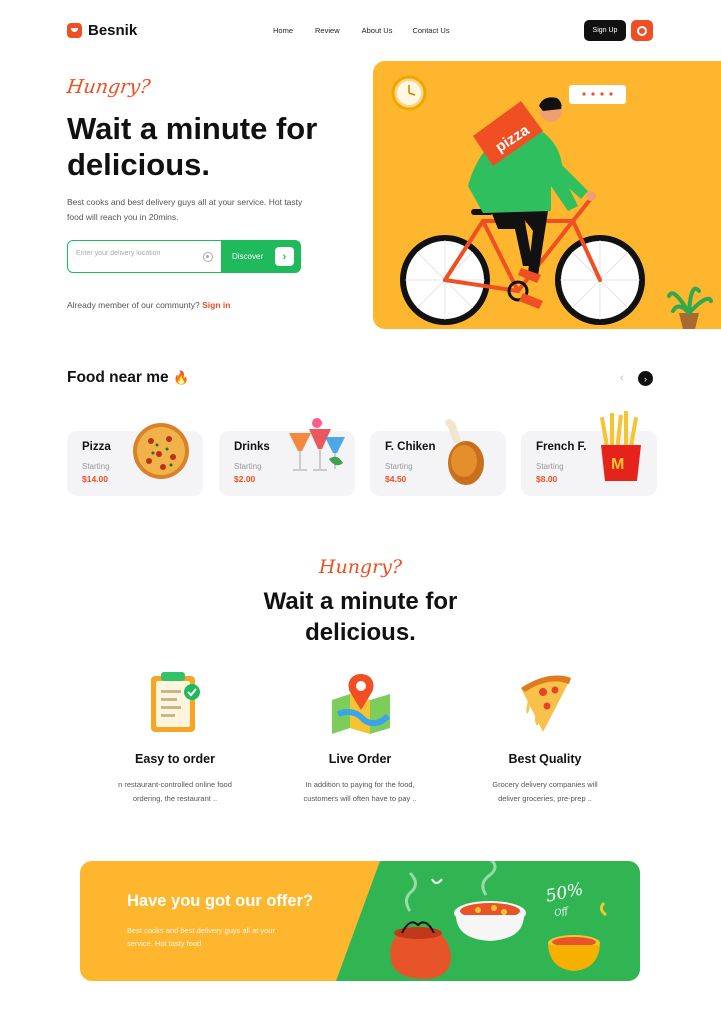  What do you see at coordinates (464, 452) in the screenshot?
I see `chicken-leg-icon` at bounding box center [464, 452].